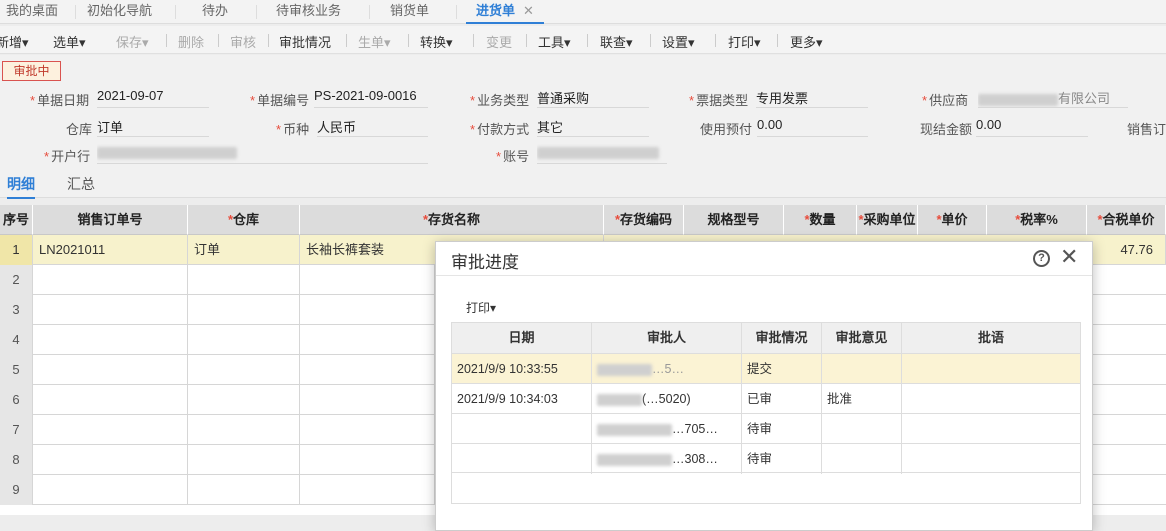 This screenshot has height=531, width=1166. What do you see at coordinates (69, 41) in the screenshot?
I see `select-doc-button: 选单▾` at bounding box center [69, 41].